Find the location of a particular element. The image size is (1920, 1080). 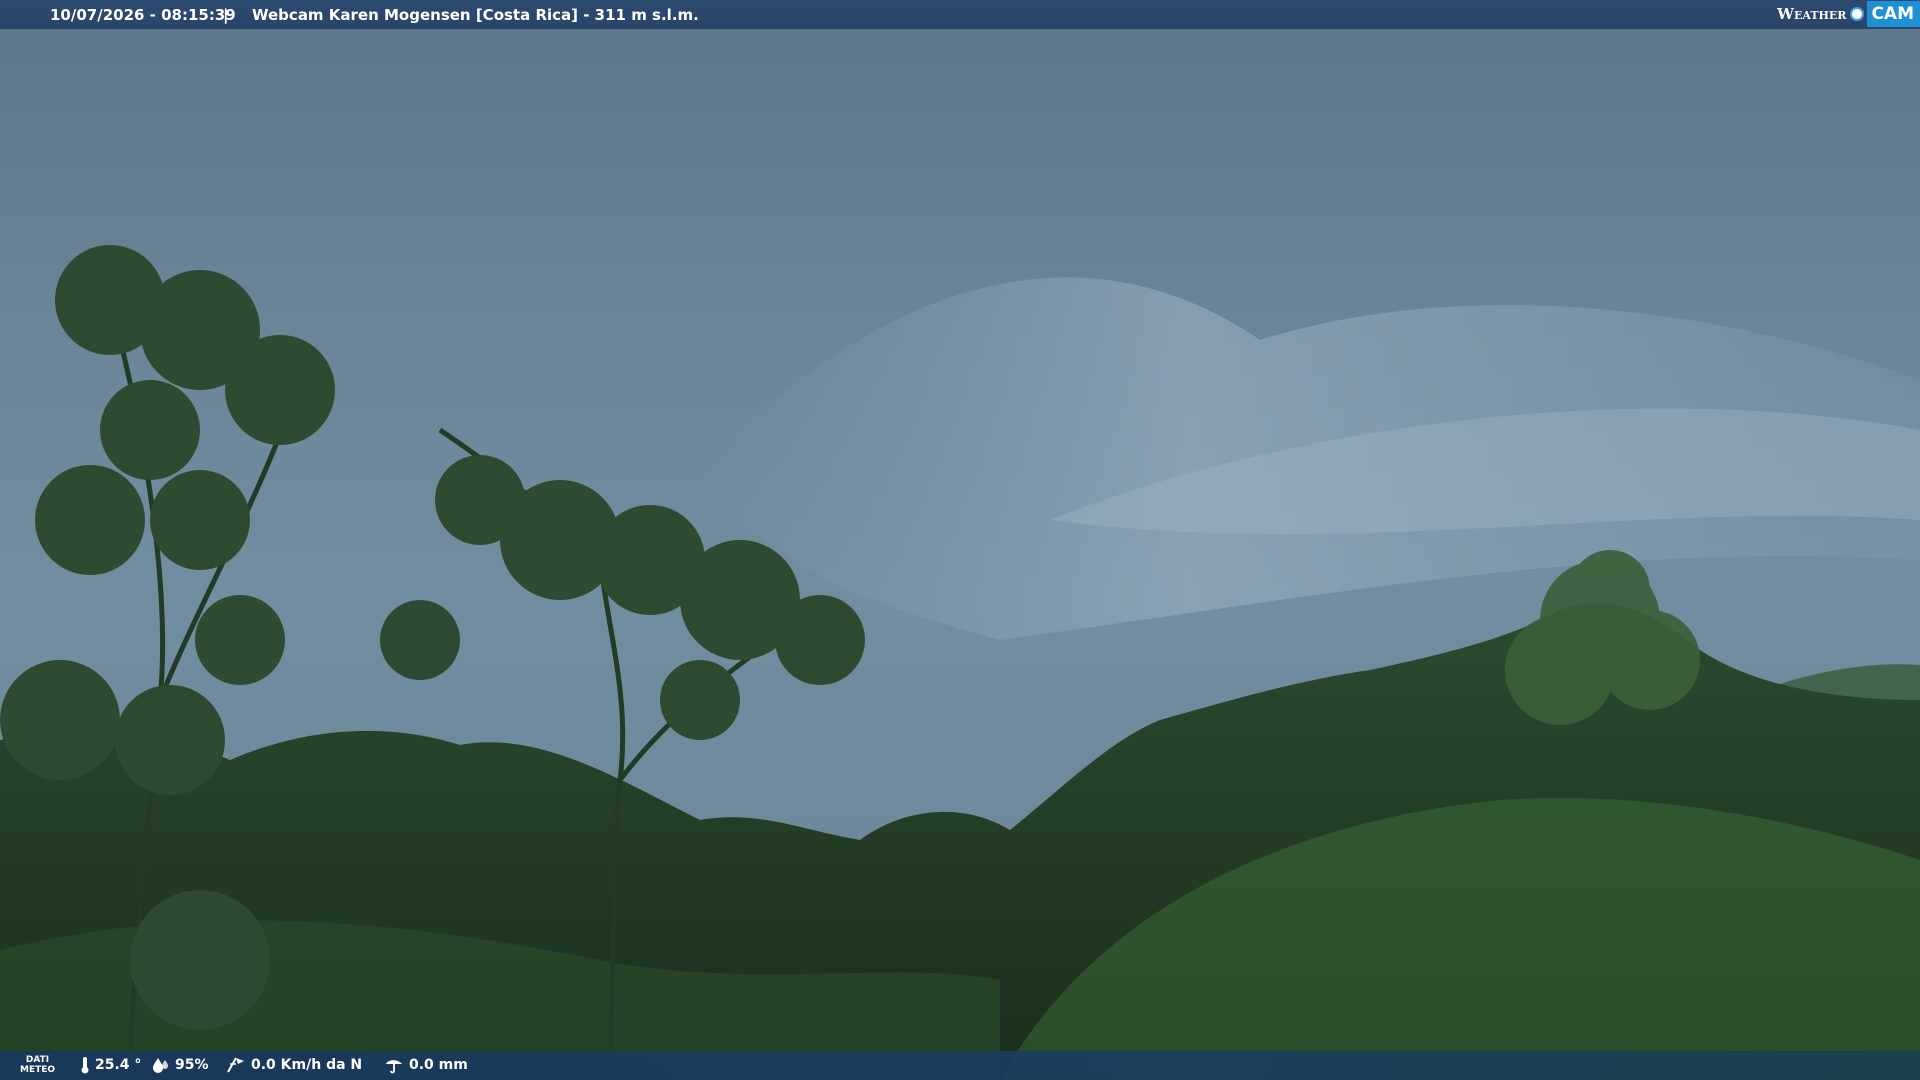

rain-value: 0.0 mm is located at coordinates (438, 1065).